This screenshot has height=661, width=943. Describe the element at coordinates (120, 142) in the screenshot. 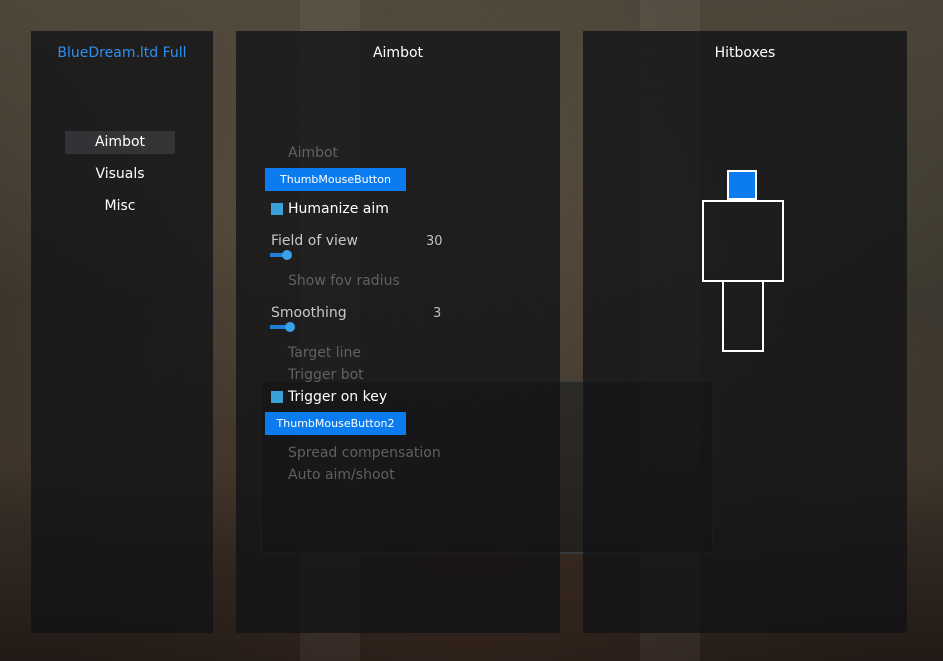

I see `nav-item-aimbot: Aimbot` at that location.